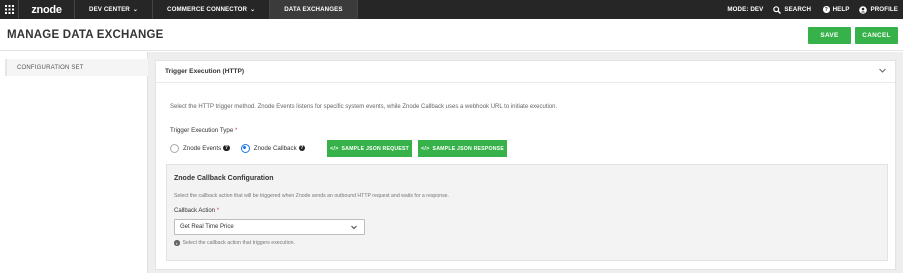  I want to click on callback-action-label-text: Callback Action, so click(195, 211).